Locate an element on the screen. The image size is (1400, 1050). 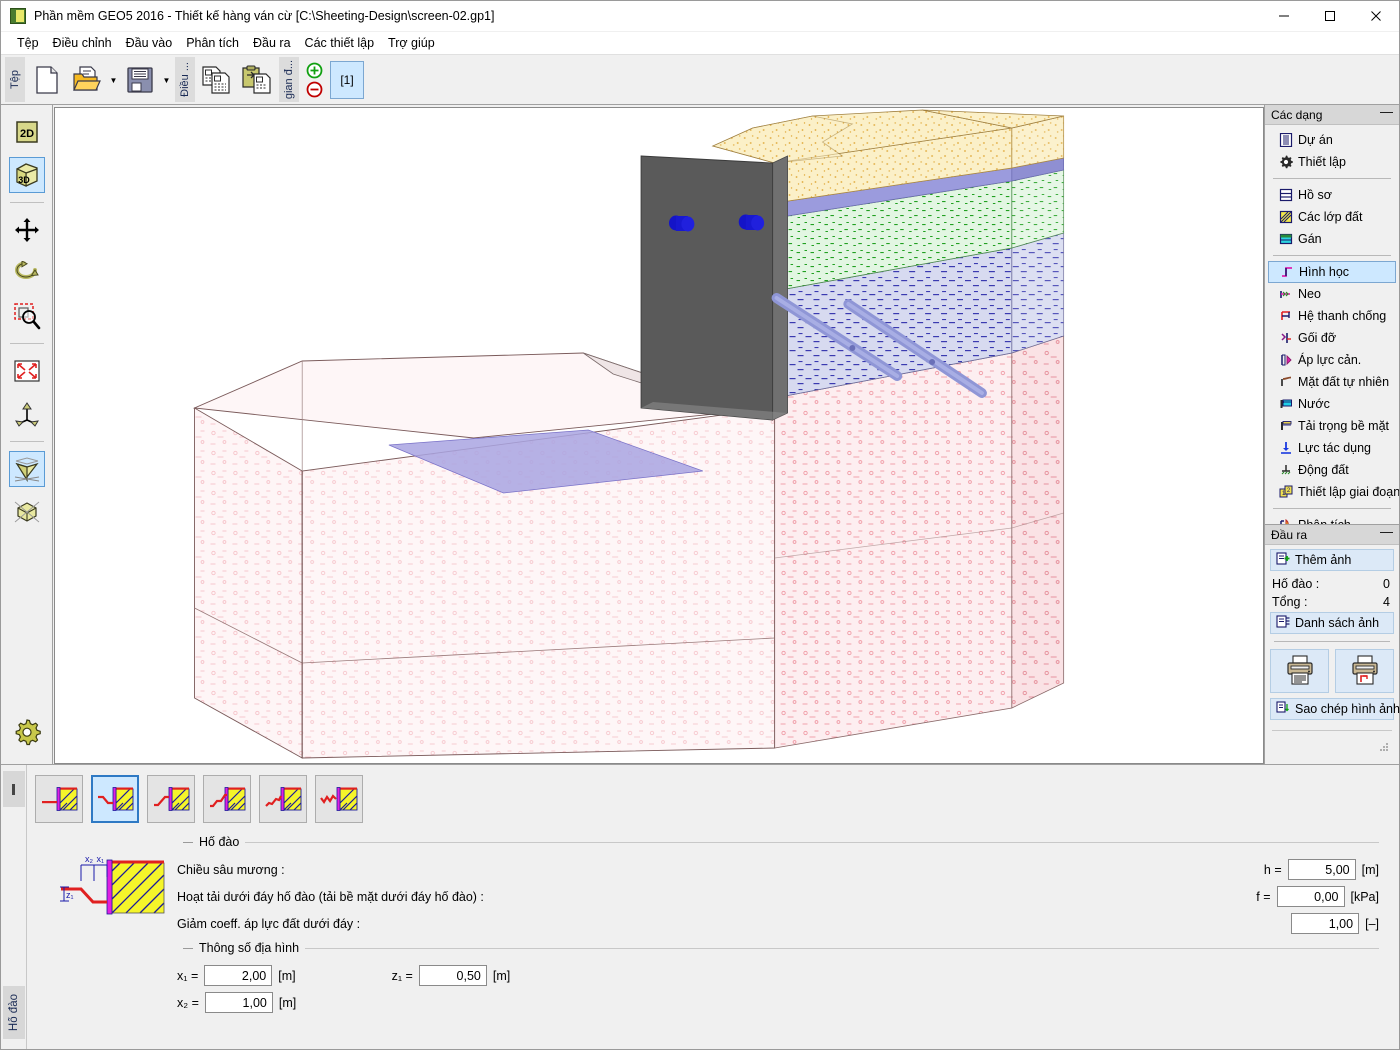
pressure-reduction-coeff-label: Giảm coeff. áp lực đất dưới đáy : is located at coordinates (269, 923).